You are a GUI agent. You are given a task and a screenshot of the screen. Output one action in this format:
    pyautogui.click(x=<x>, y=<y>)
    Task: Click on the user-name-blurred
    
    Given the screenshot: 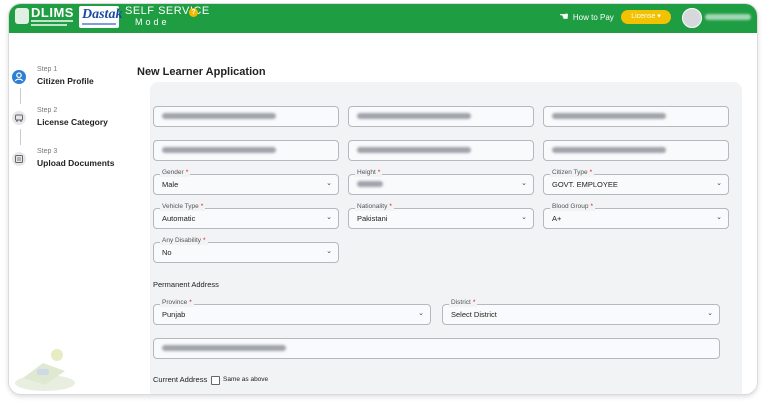 What is the action you would take?
    pyautogui.click(x=728, y=17)
    